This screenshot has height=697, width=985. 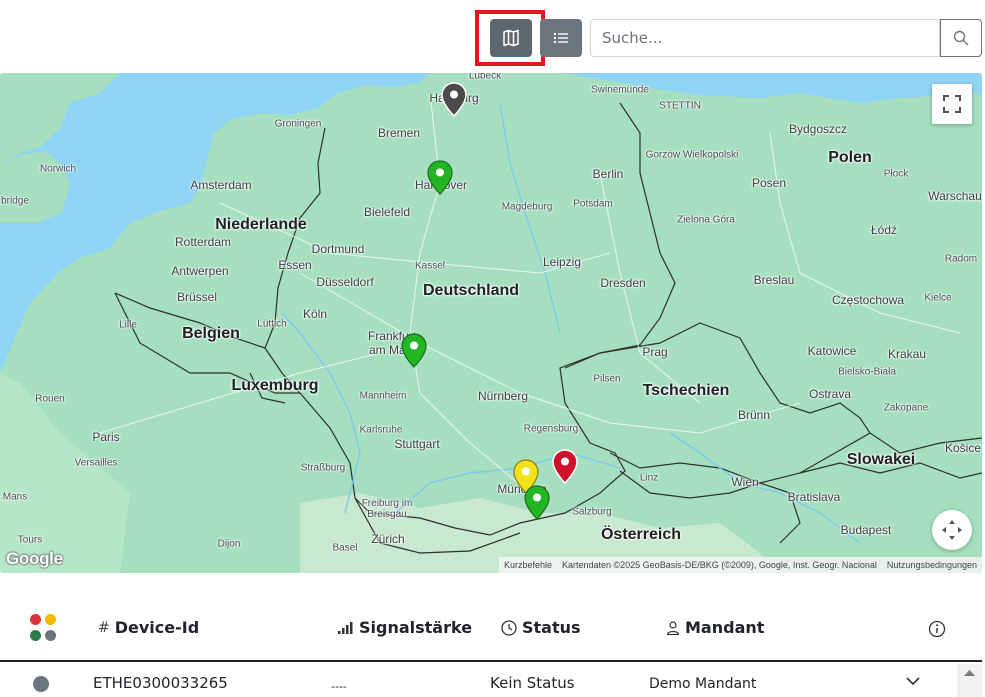 What do you see at coordinates (932, 565) in the screenshot?
I see `terms-link: Nutzungsbedingungen` at bounding box center [932, 565].